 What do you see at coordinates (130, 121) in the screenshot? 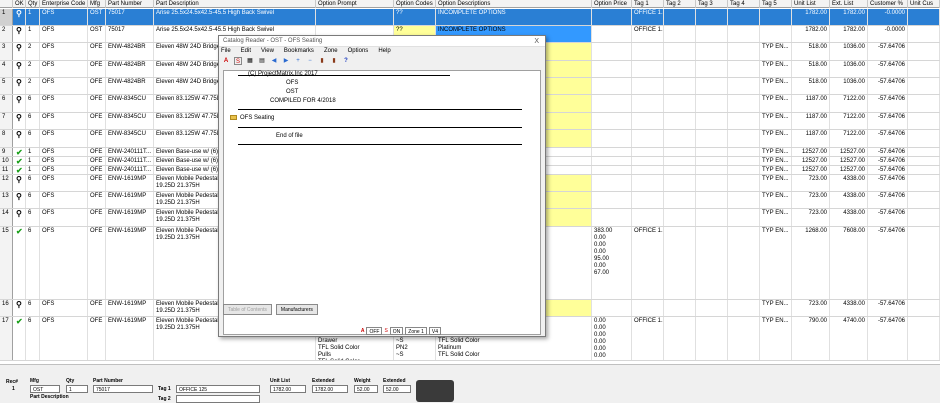
I see `part-cell: ENW-8345CU` at bounding box center [130, 121].